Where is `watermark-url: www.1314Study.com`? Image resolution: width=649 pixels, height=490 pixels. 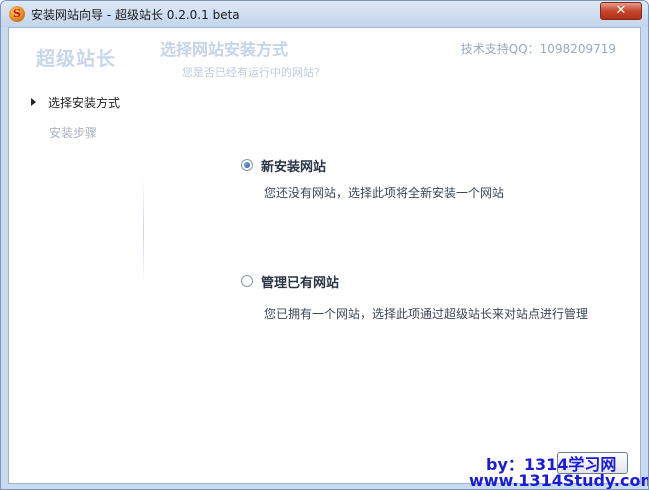
watermark-url: www.1314Study.com is located at coordinates (559, 480).